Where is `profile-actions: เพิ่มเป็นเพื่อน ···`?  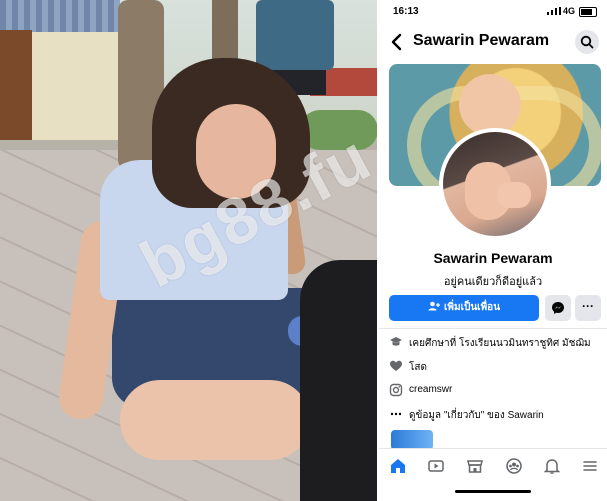
profile-actions: เพิ่มเป็นเพื่อน ··· is located at coordinates (495, 308).